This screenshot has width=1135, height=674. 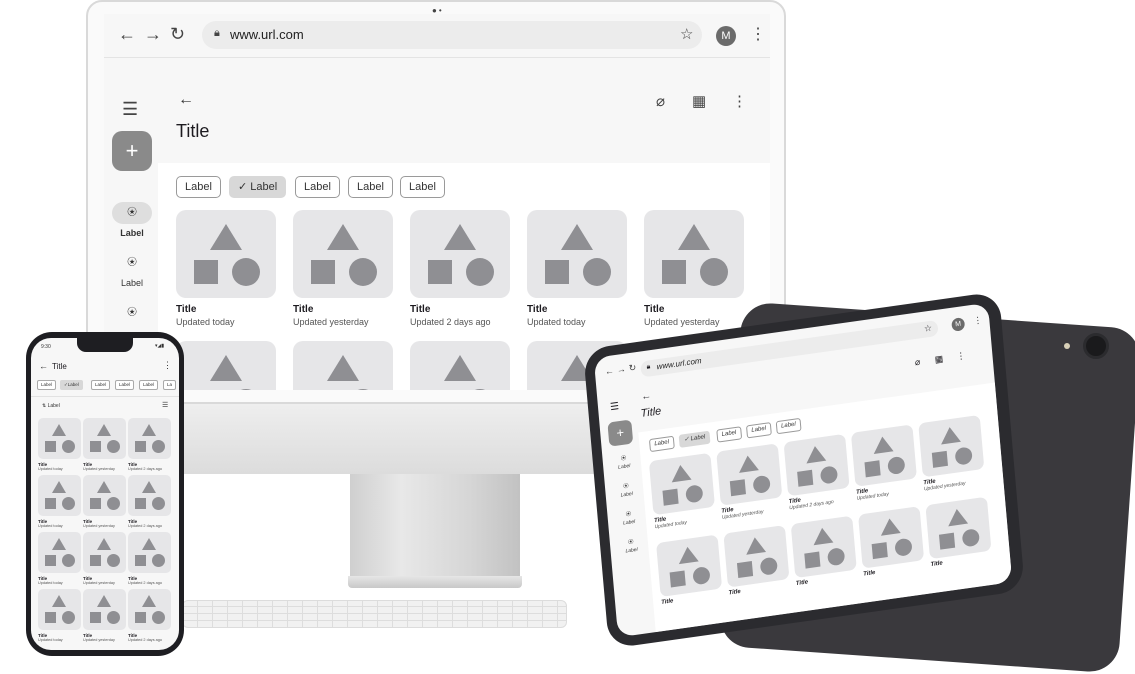 I want to click on rail-item-label: Label, so click(x=132, y=233).